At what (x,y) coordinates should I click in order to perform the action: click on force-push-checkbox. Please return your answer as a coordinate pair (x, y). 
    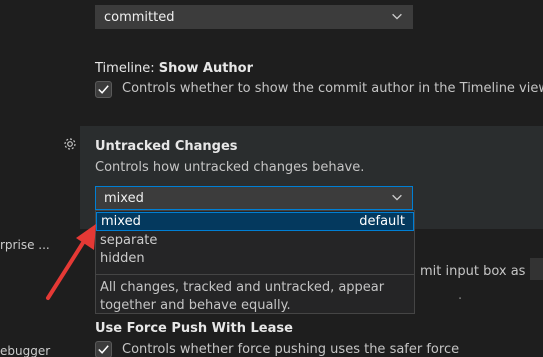
    Looking at the image, I should click on (103, 349).